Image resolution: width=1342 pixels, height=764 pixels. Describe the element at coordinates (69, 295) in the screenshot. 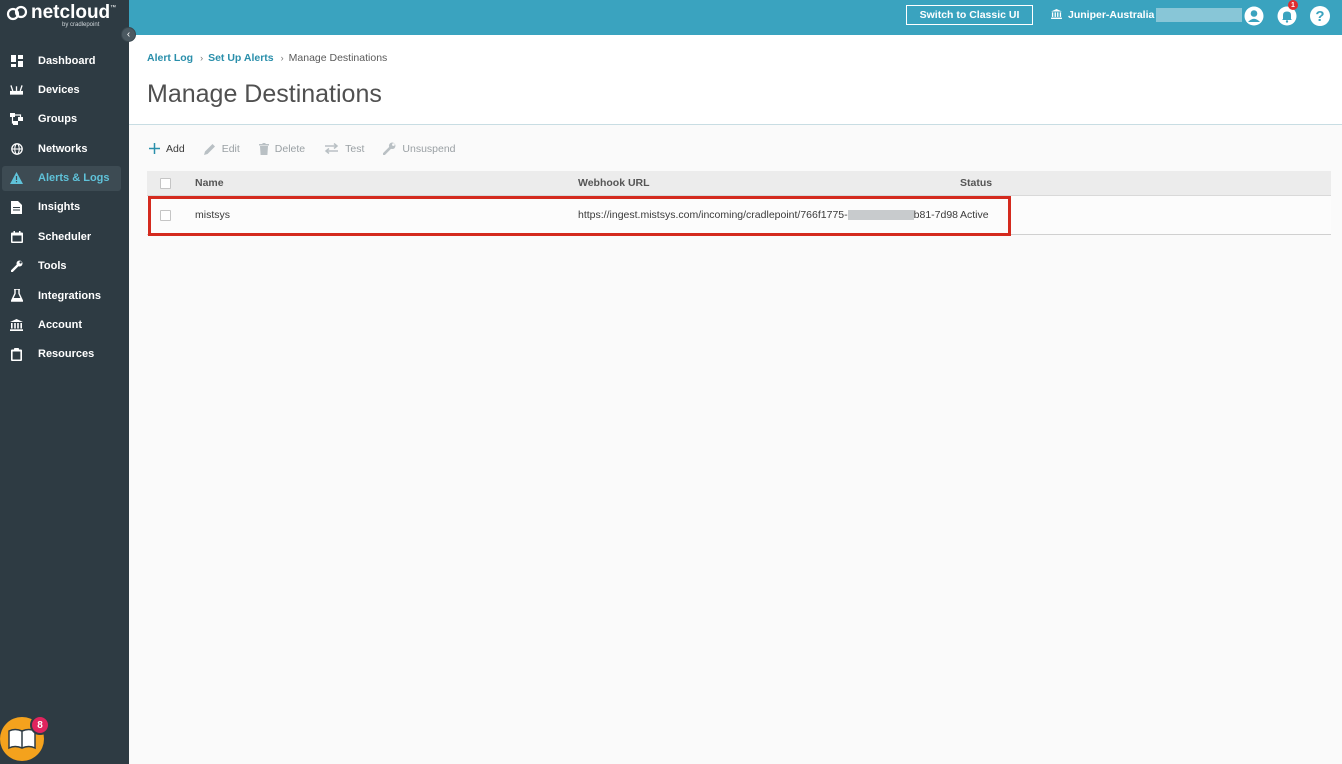

I see `sidebar-item-label: Integrations` at that location.